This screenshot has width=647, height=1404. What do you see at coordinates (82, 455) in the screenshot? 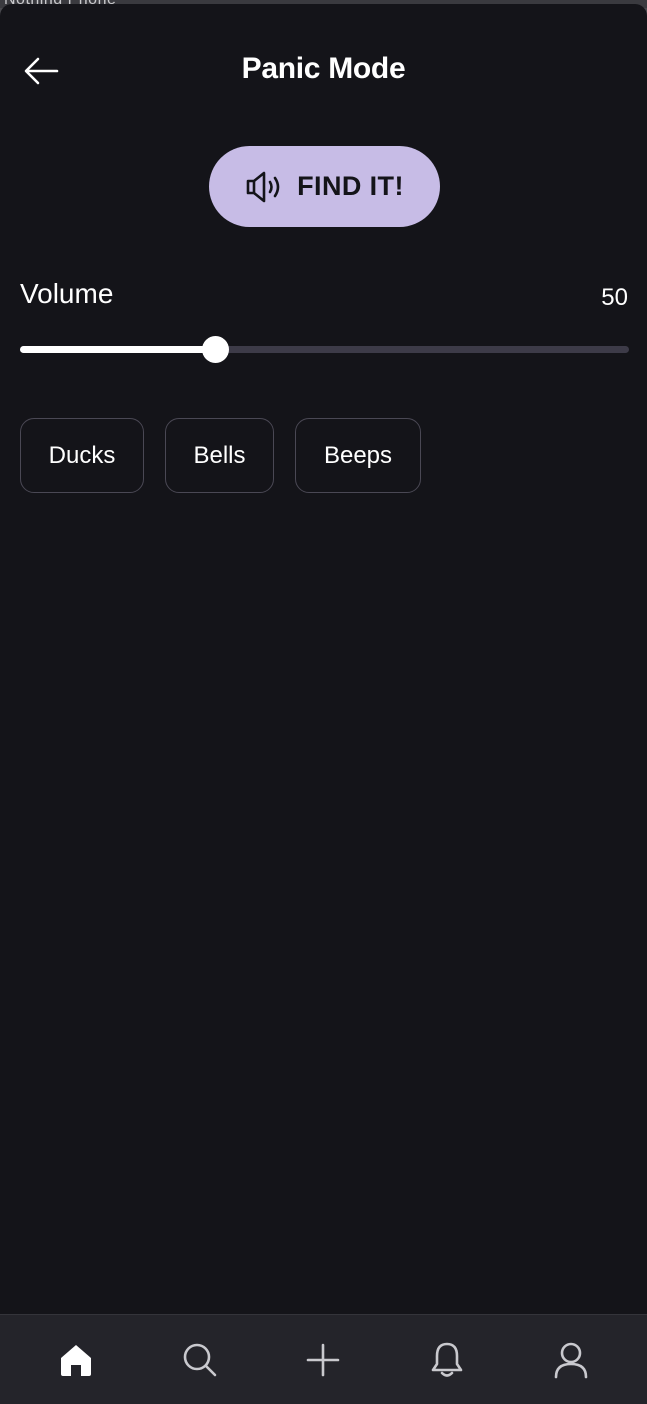
I see `sound-option-ducks: Ducks` at bounding box center [82, 455].